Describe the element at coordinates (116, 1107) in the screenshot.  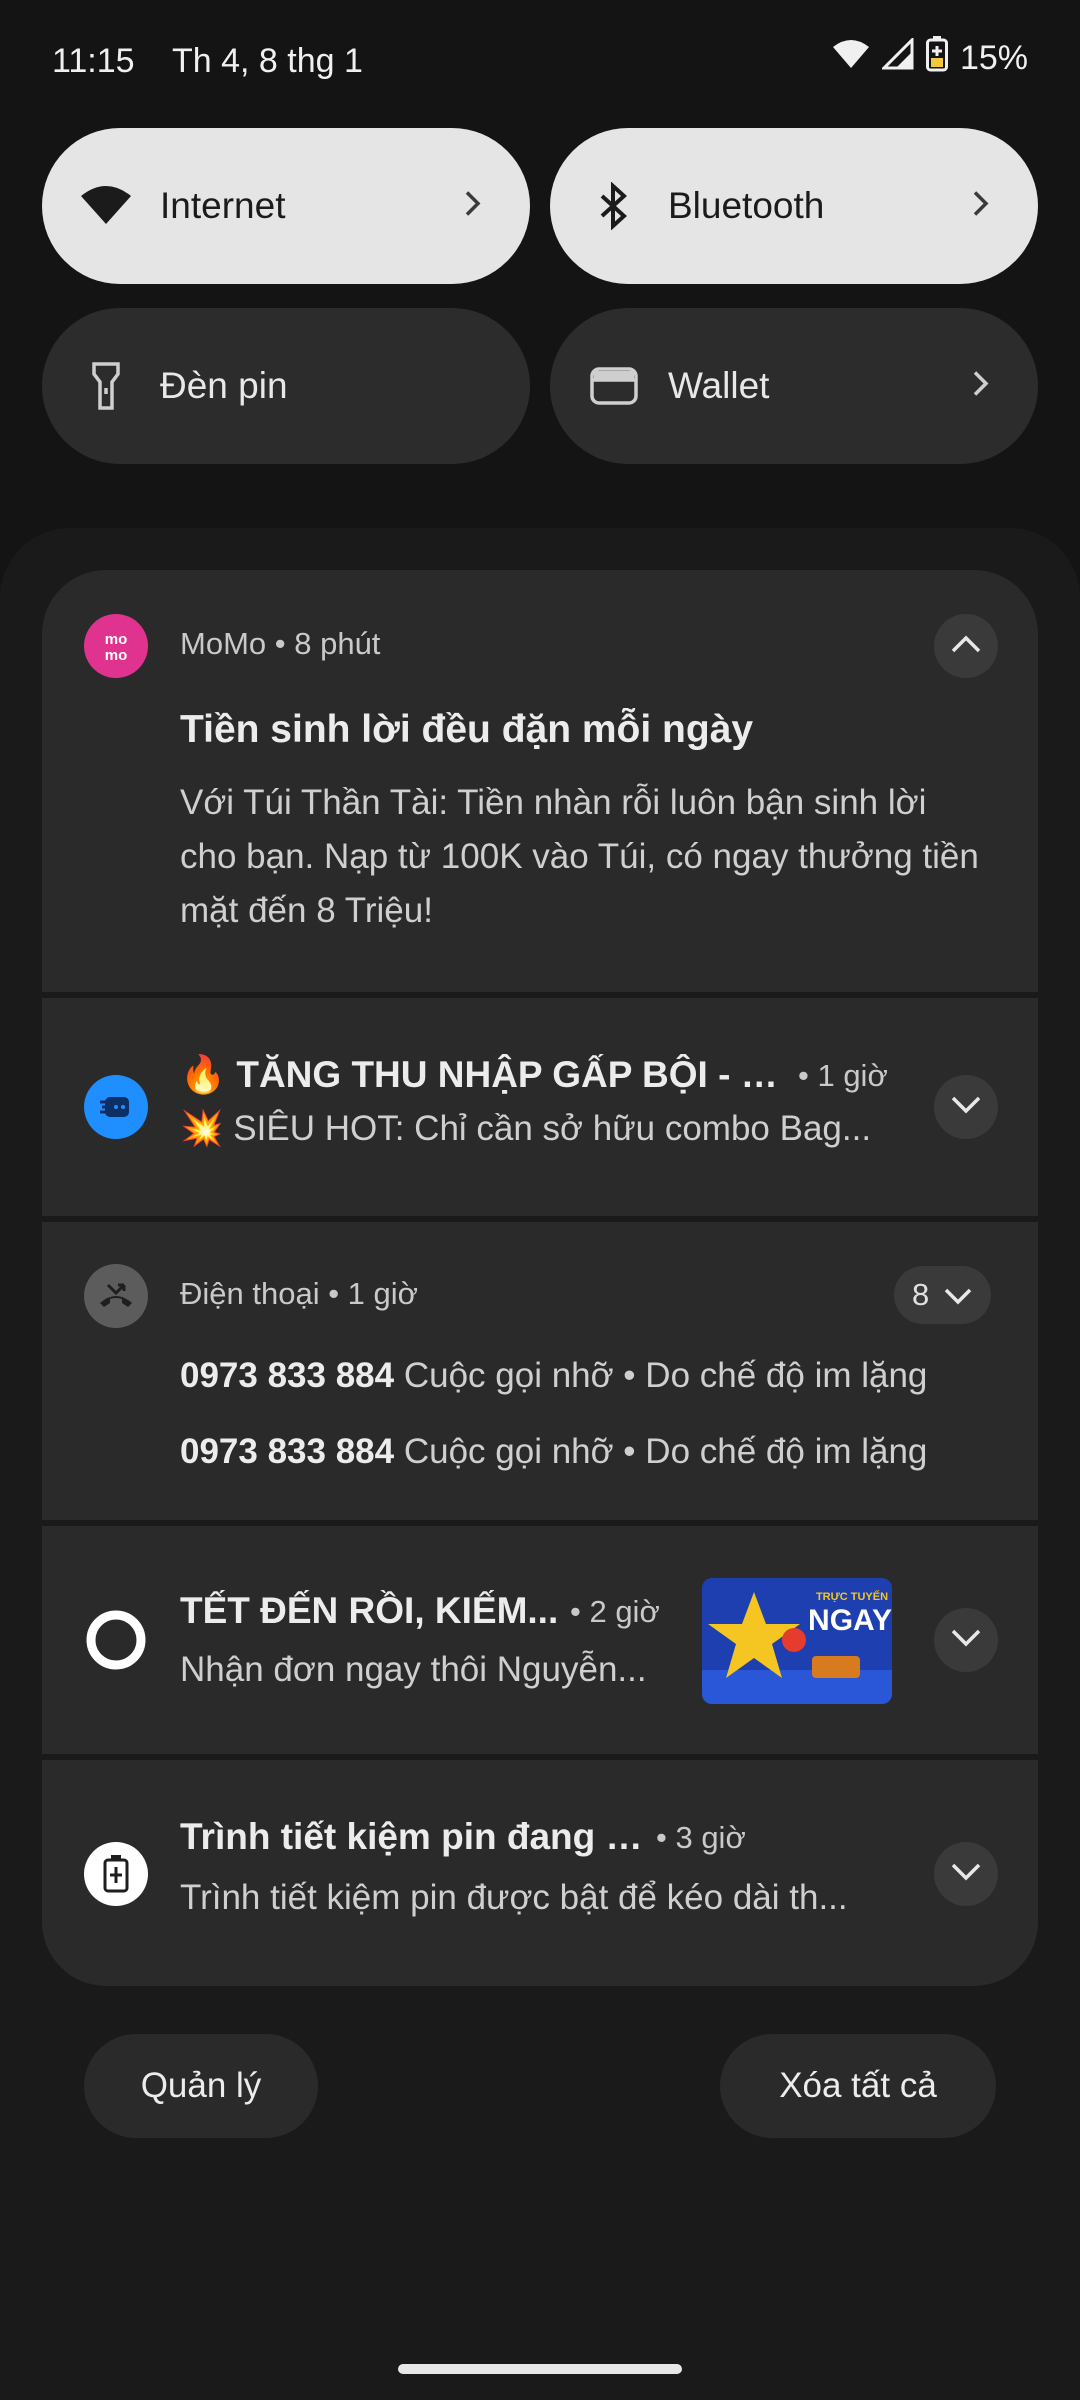
I see `delivery-app-icon` at that location.